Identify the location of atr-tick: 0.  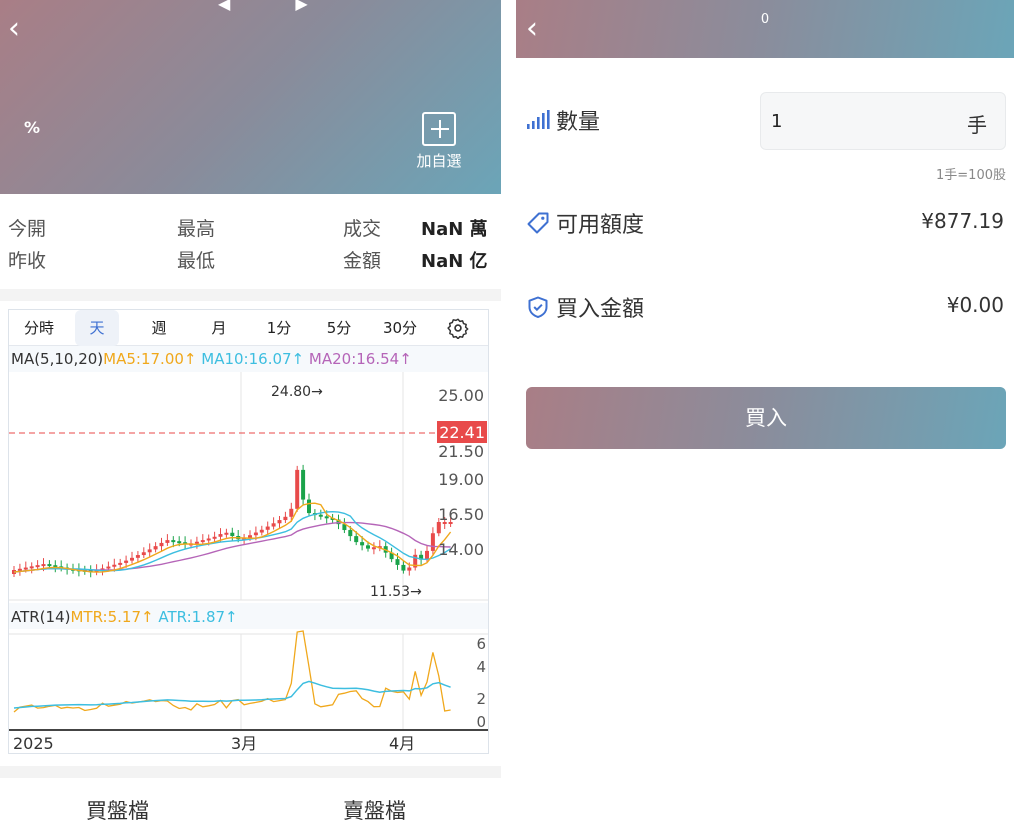
(481, 722).